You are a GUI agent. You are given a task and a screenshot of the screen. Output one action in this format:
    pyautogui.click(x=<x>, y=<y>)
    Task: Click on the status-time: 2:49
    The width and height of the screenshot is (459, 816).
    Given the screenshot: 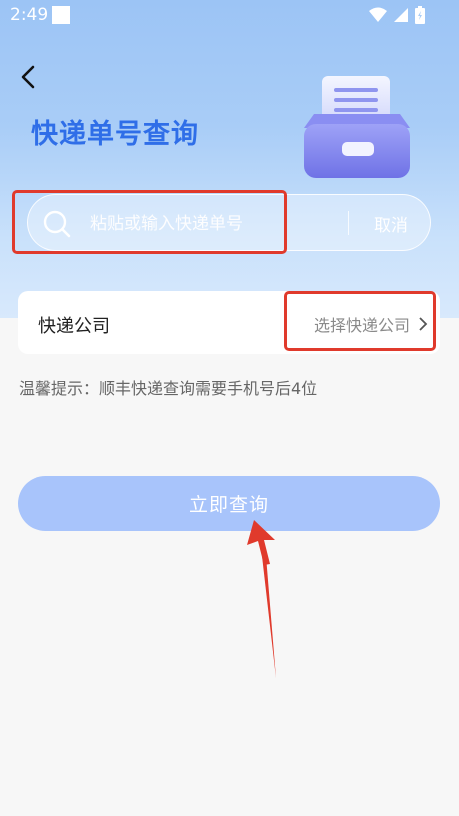 What is the action you would take?
    pyautogui.click(x=29, y=15)
    